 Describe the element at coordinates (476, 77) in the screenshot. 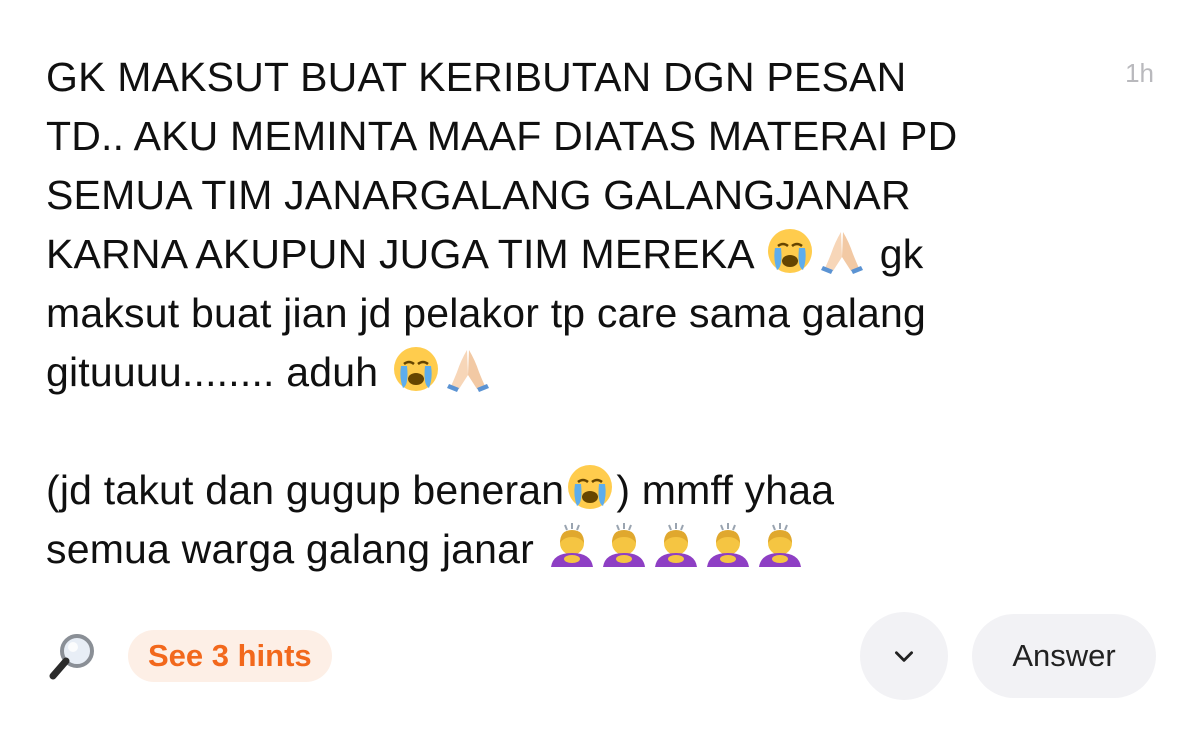

I see `message-line: GK MAKSUT BUAT KERIBUTAN DGN PESAN` at that location.